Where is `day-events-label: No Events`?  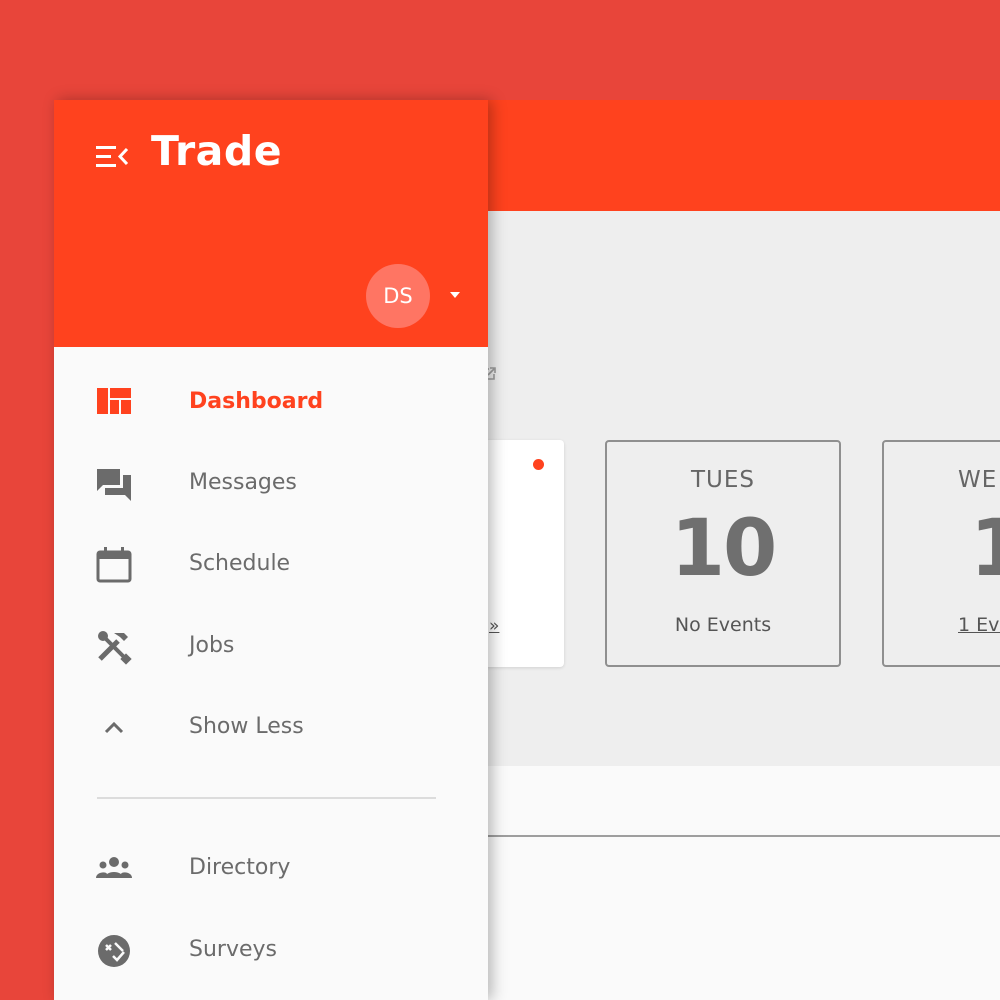 day-events-label: No Events is located at coordinates (723, 625).